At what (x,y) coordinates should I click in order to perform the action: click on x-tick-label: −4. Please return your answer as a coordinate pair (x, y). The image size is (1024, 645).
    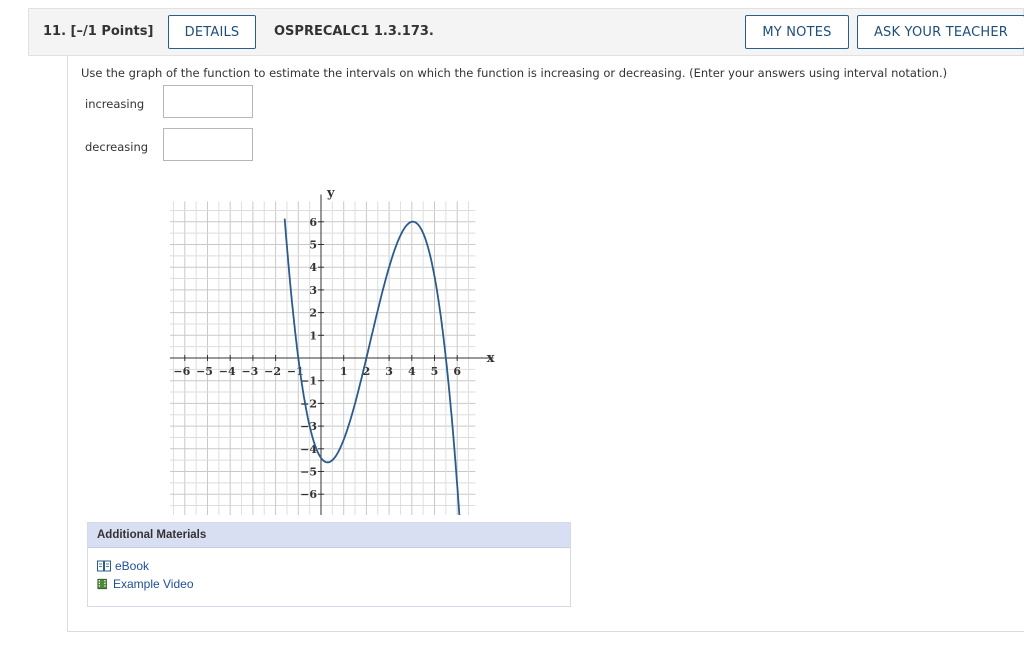
    Looking at the image, I should click on (227, 371).